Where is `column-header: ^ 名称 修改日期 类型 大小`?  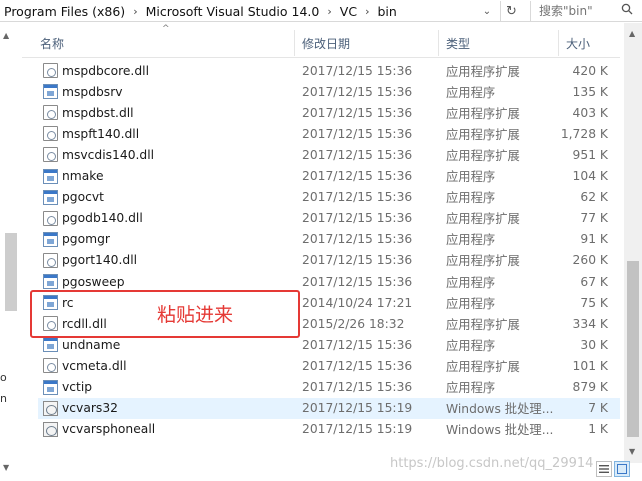
column-header: ^ 名称 修改日期 类型 大小 is located at coordinates (321, 41).